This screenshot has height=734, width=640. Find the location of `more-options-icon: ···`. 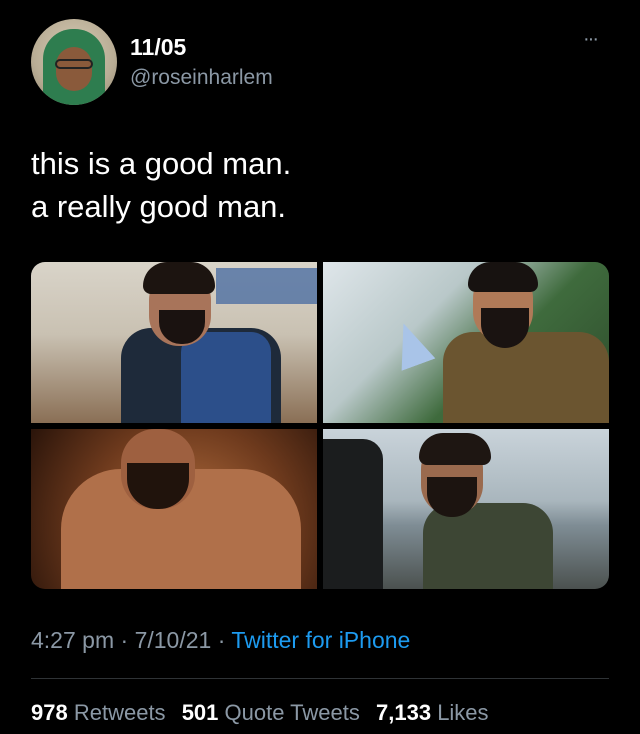

more-options-icon: ··· is located at coordinates (591, 39).